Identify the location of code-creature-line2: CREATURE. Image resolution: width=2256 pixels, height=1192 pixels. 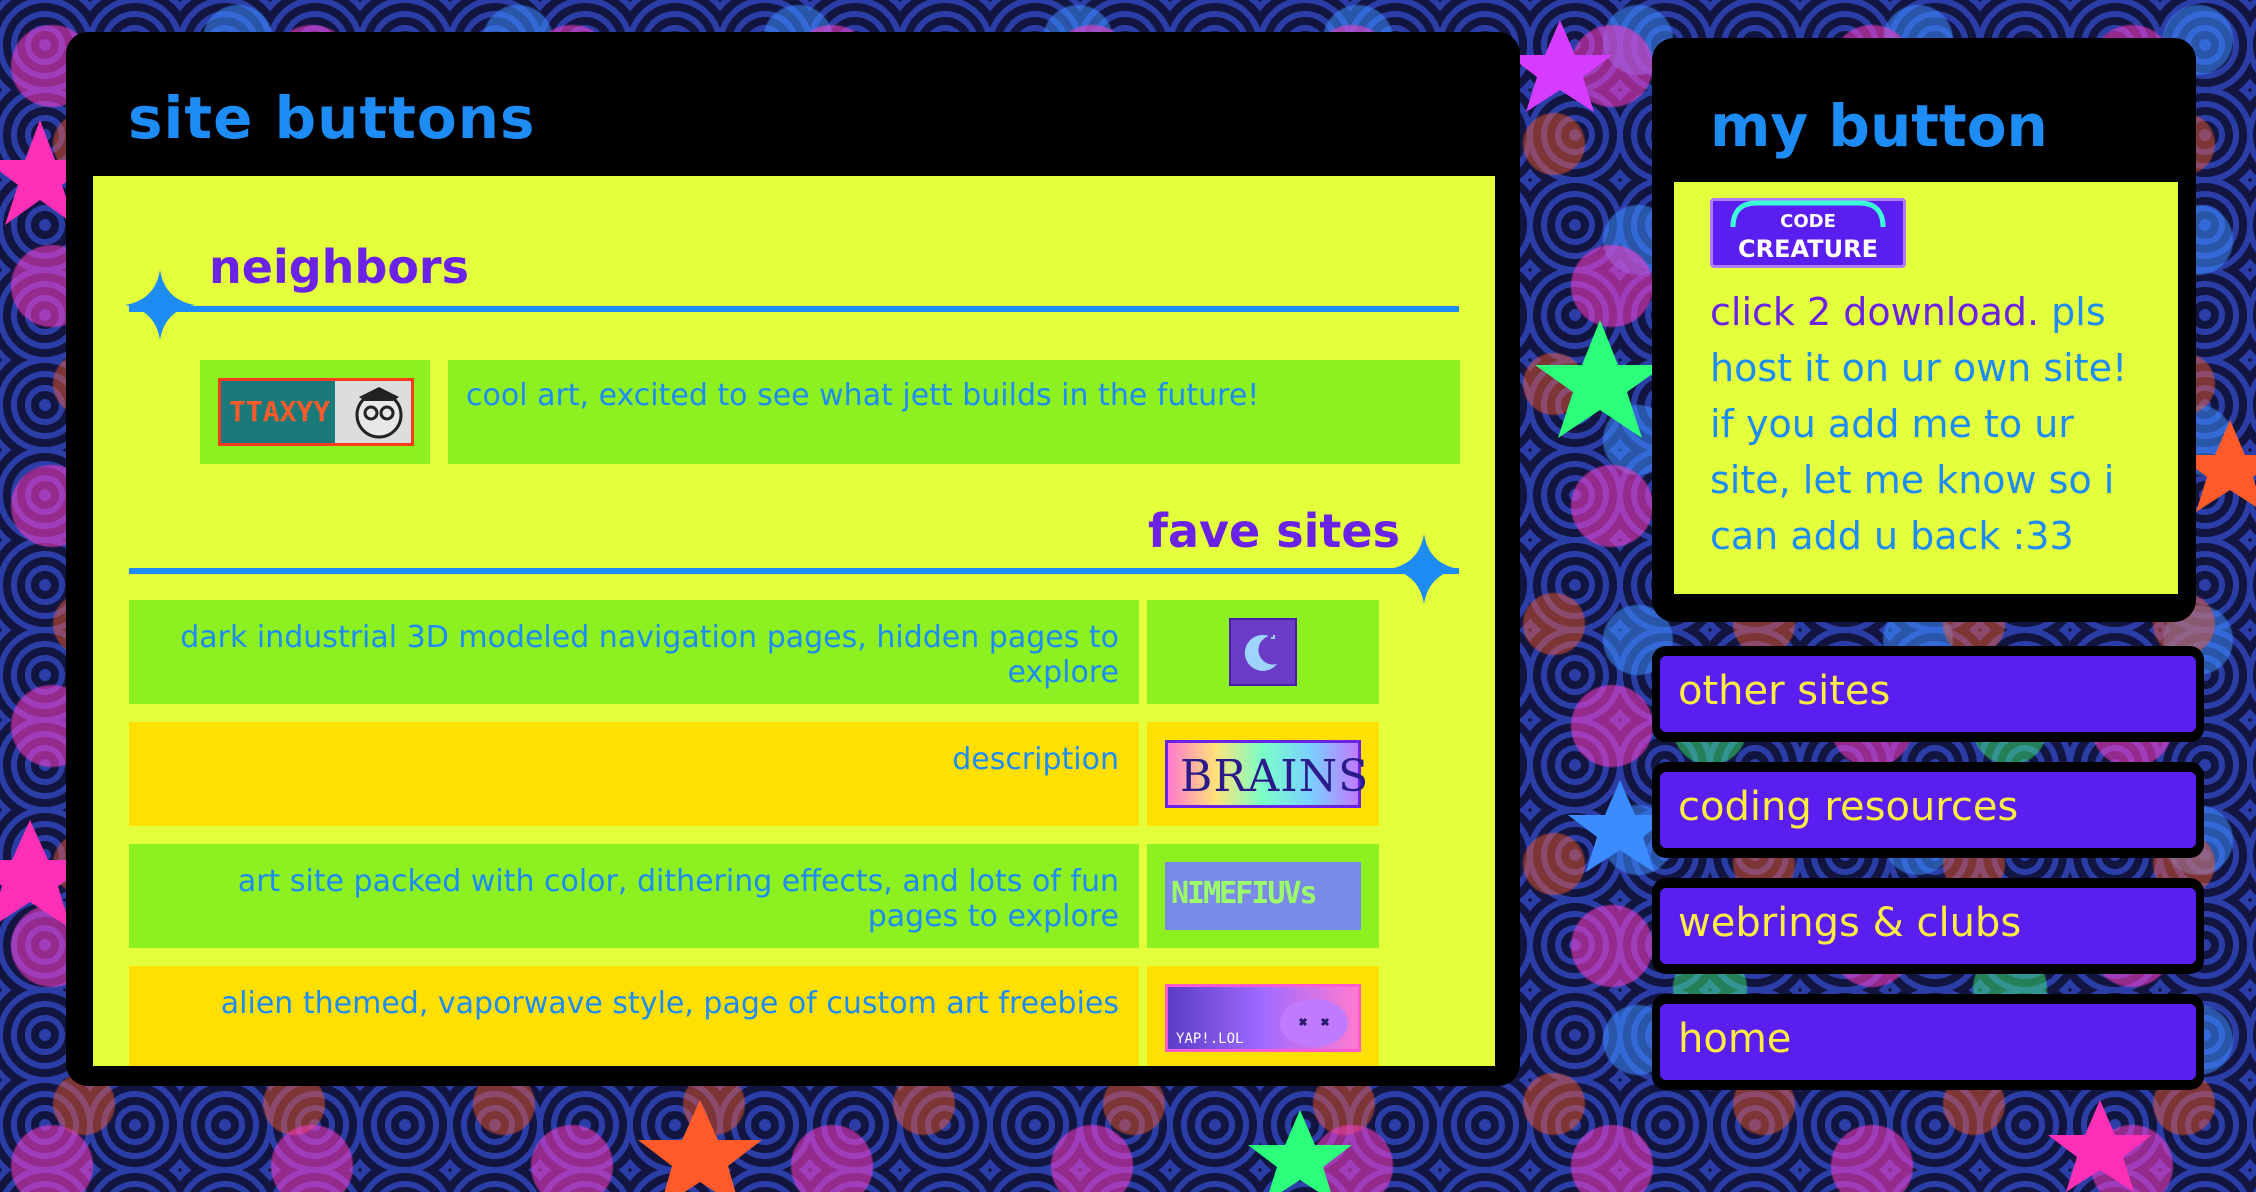
(1808, 249).